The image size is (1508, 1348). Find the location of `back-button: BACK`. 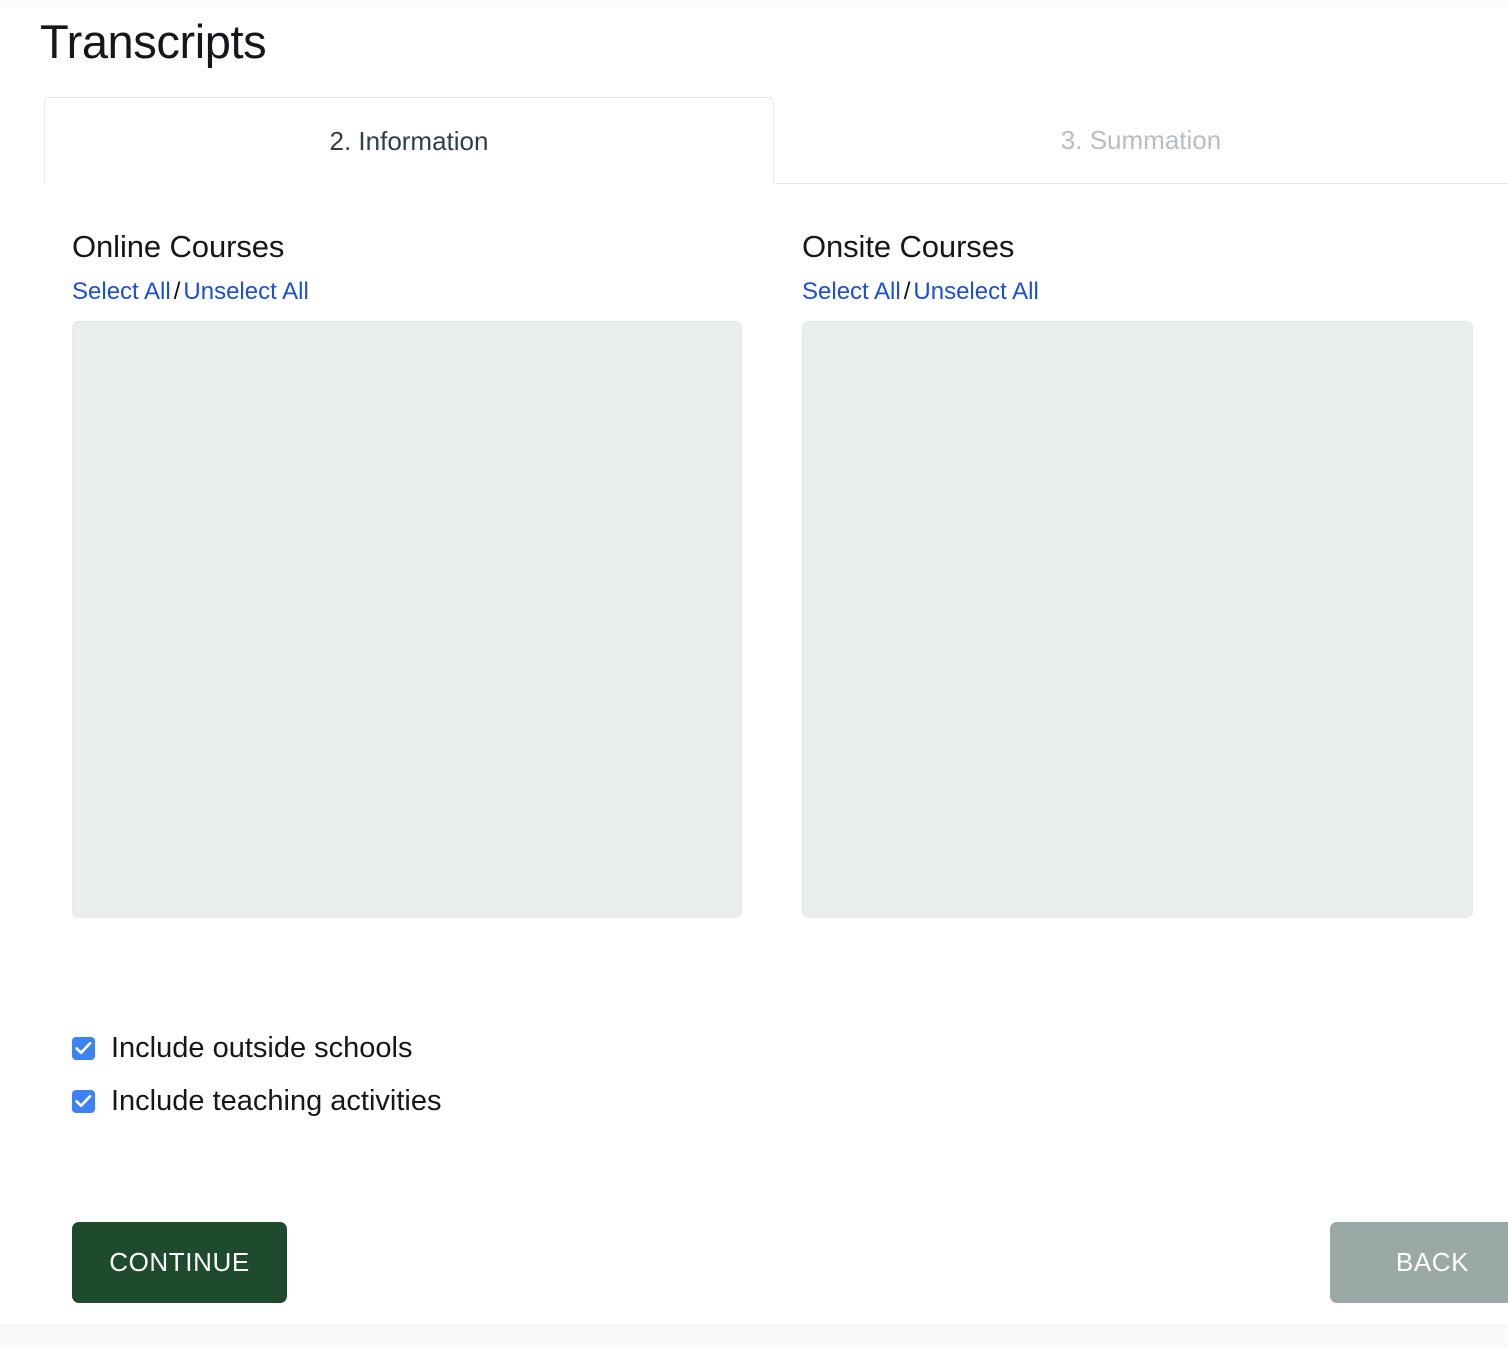

back-button: BACK is located at coordinates (1419, 1262).